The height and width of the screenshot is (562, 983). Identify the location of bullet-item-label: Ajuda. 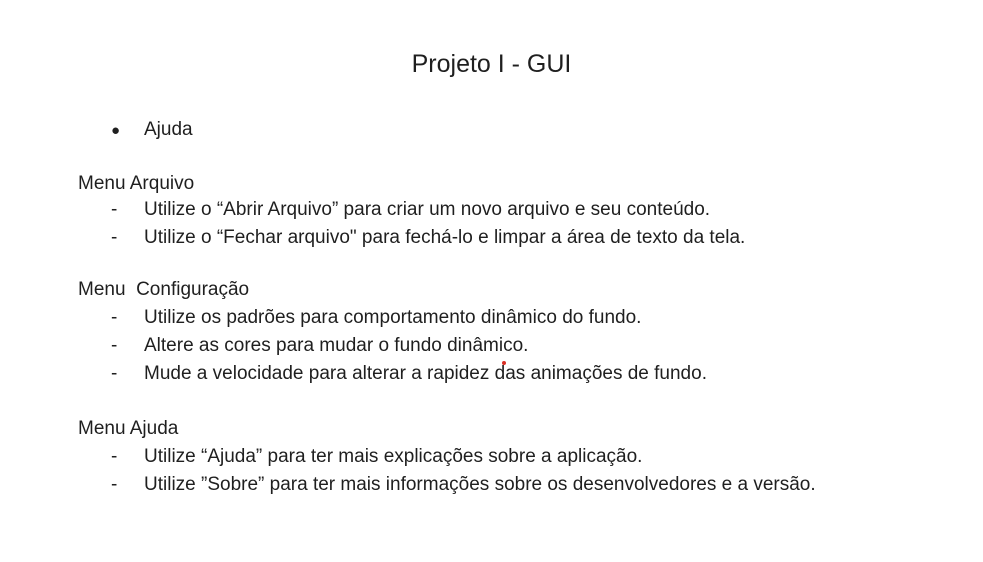
(168, 129).